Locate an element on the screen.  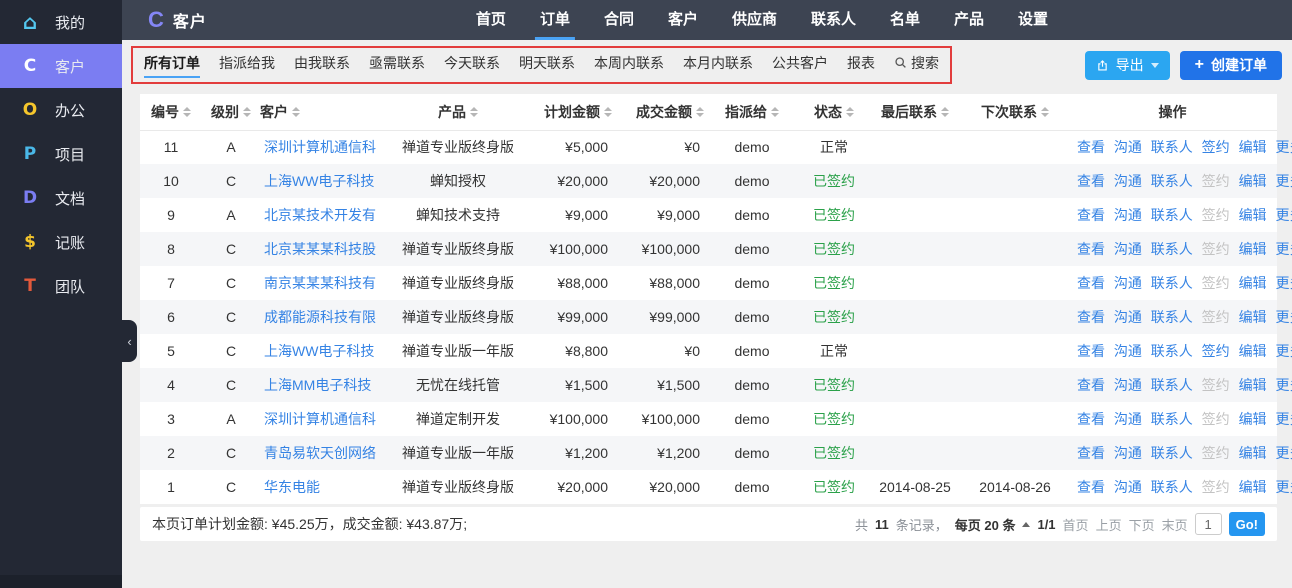
next-page-link: 下页 is located at coordinates (1142, 524).